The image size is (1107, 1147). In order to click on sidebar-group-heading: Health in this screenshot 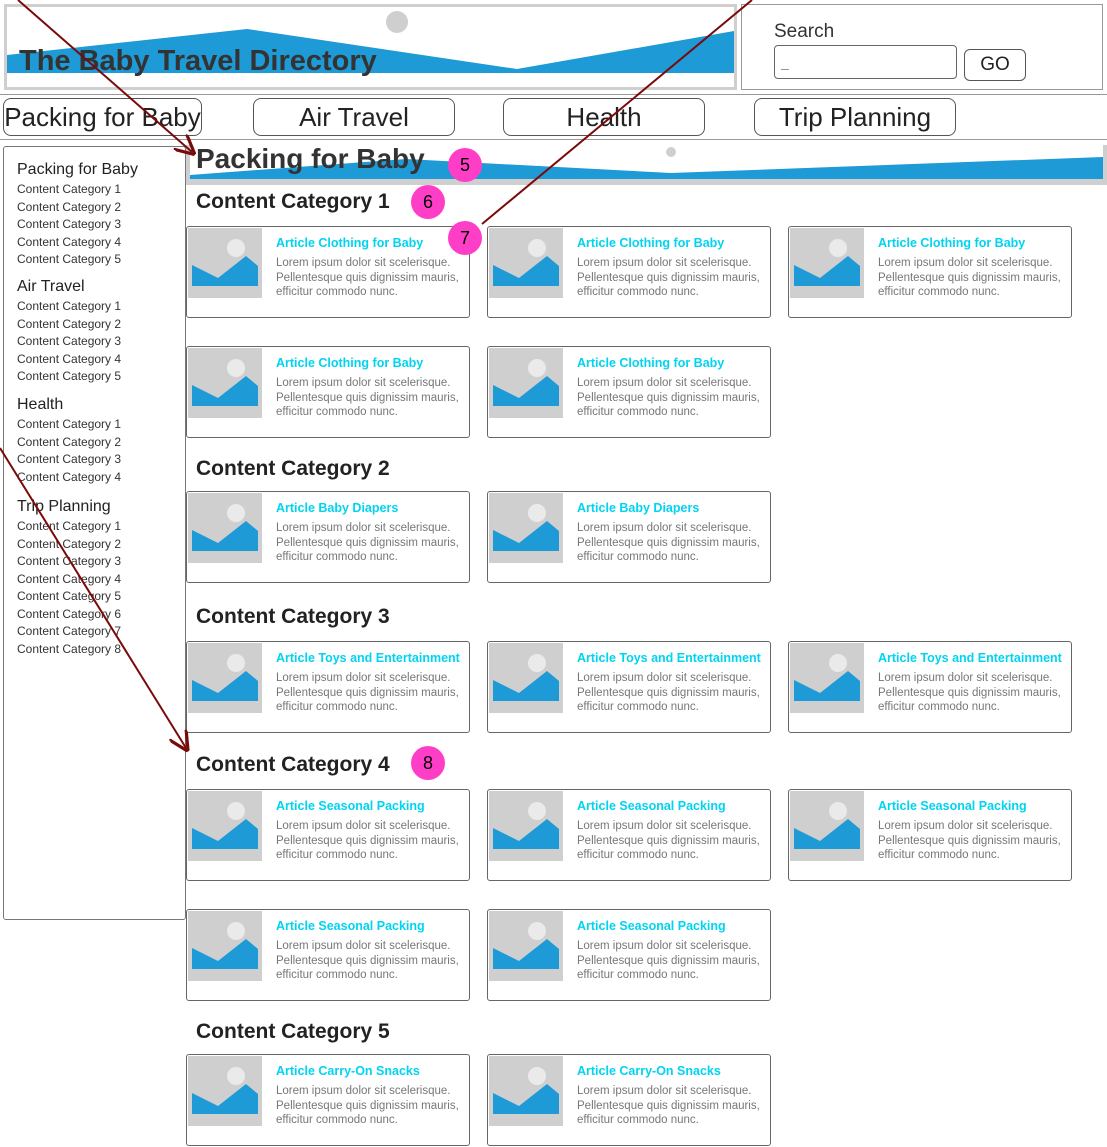, I will do `click(69, 405)`.